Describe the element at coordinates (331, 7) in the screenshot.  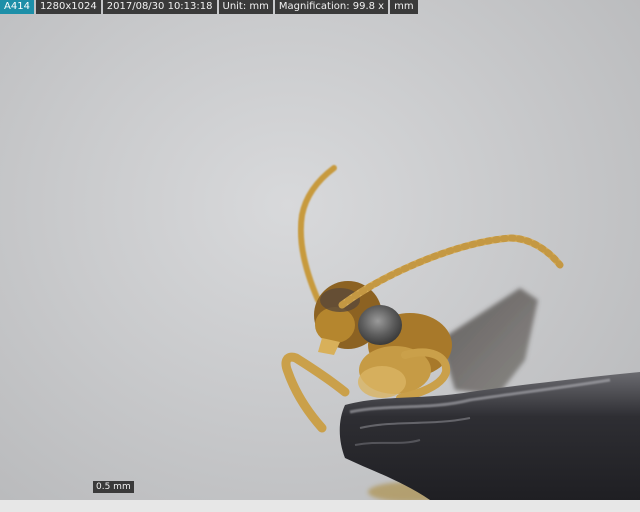
I see `magnification-label: Magnification: 99.8 x` at that location.